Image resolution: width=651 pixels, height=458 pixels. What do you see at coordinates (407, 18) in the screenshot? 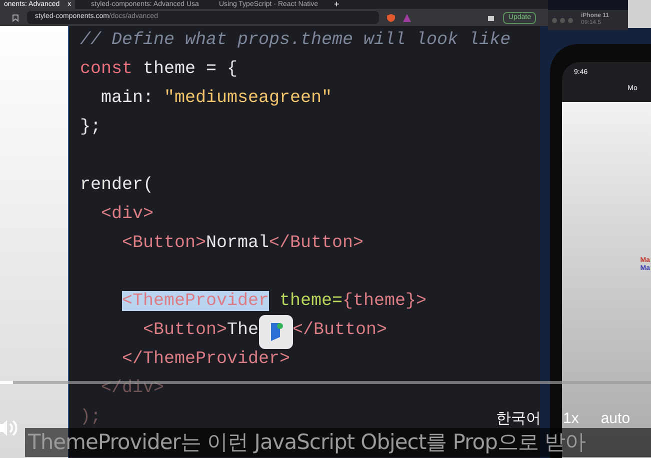
I see `triangle-icon` at bounding box center [407, 18].